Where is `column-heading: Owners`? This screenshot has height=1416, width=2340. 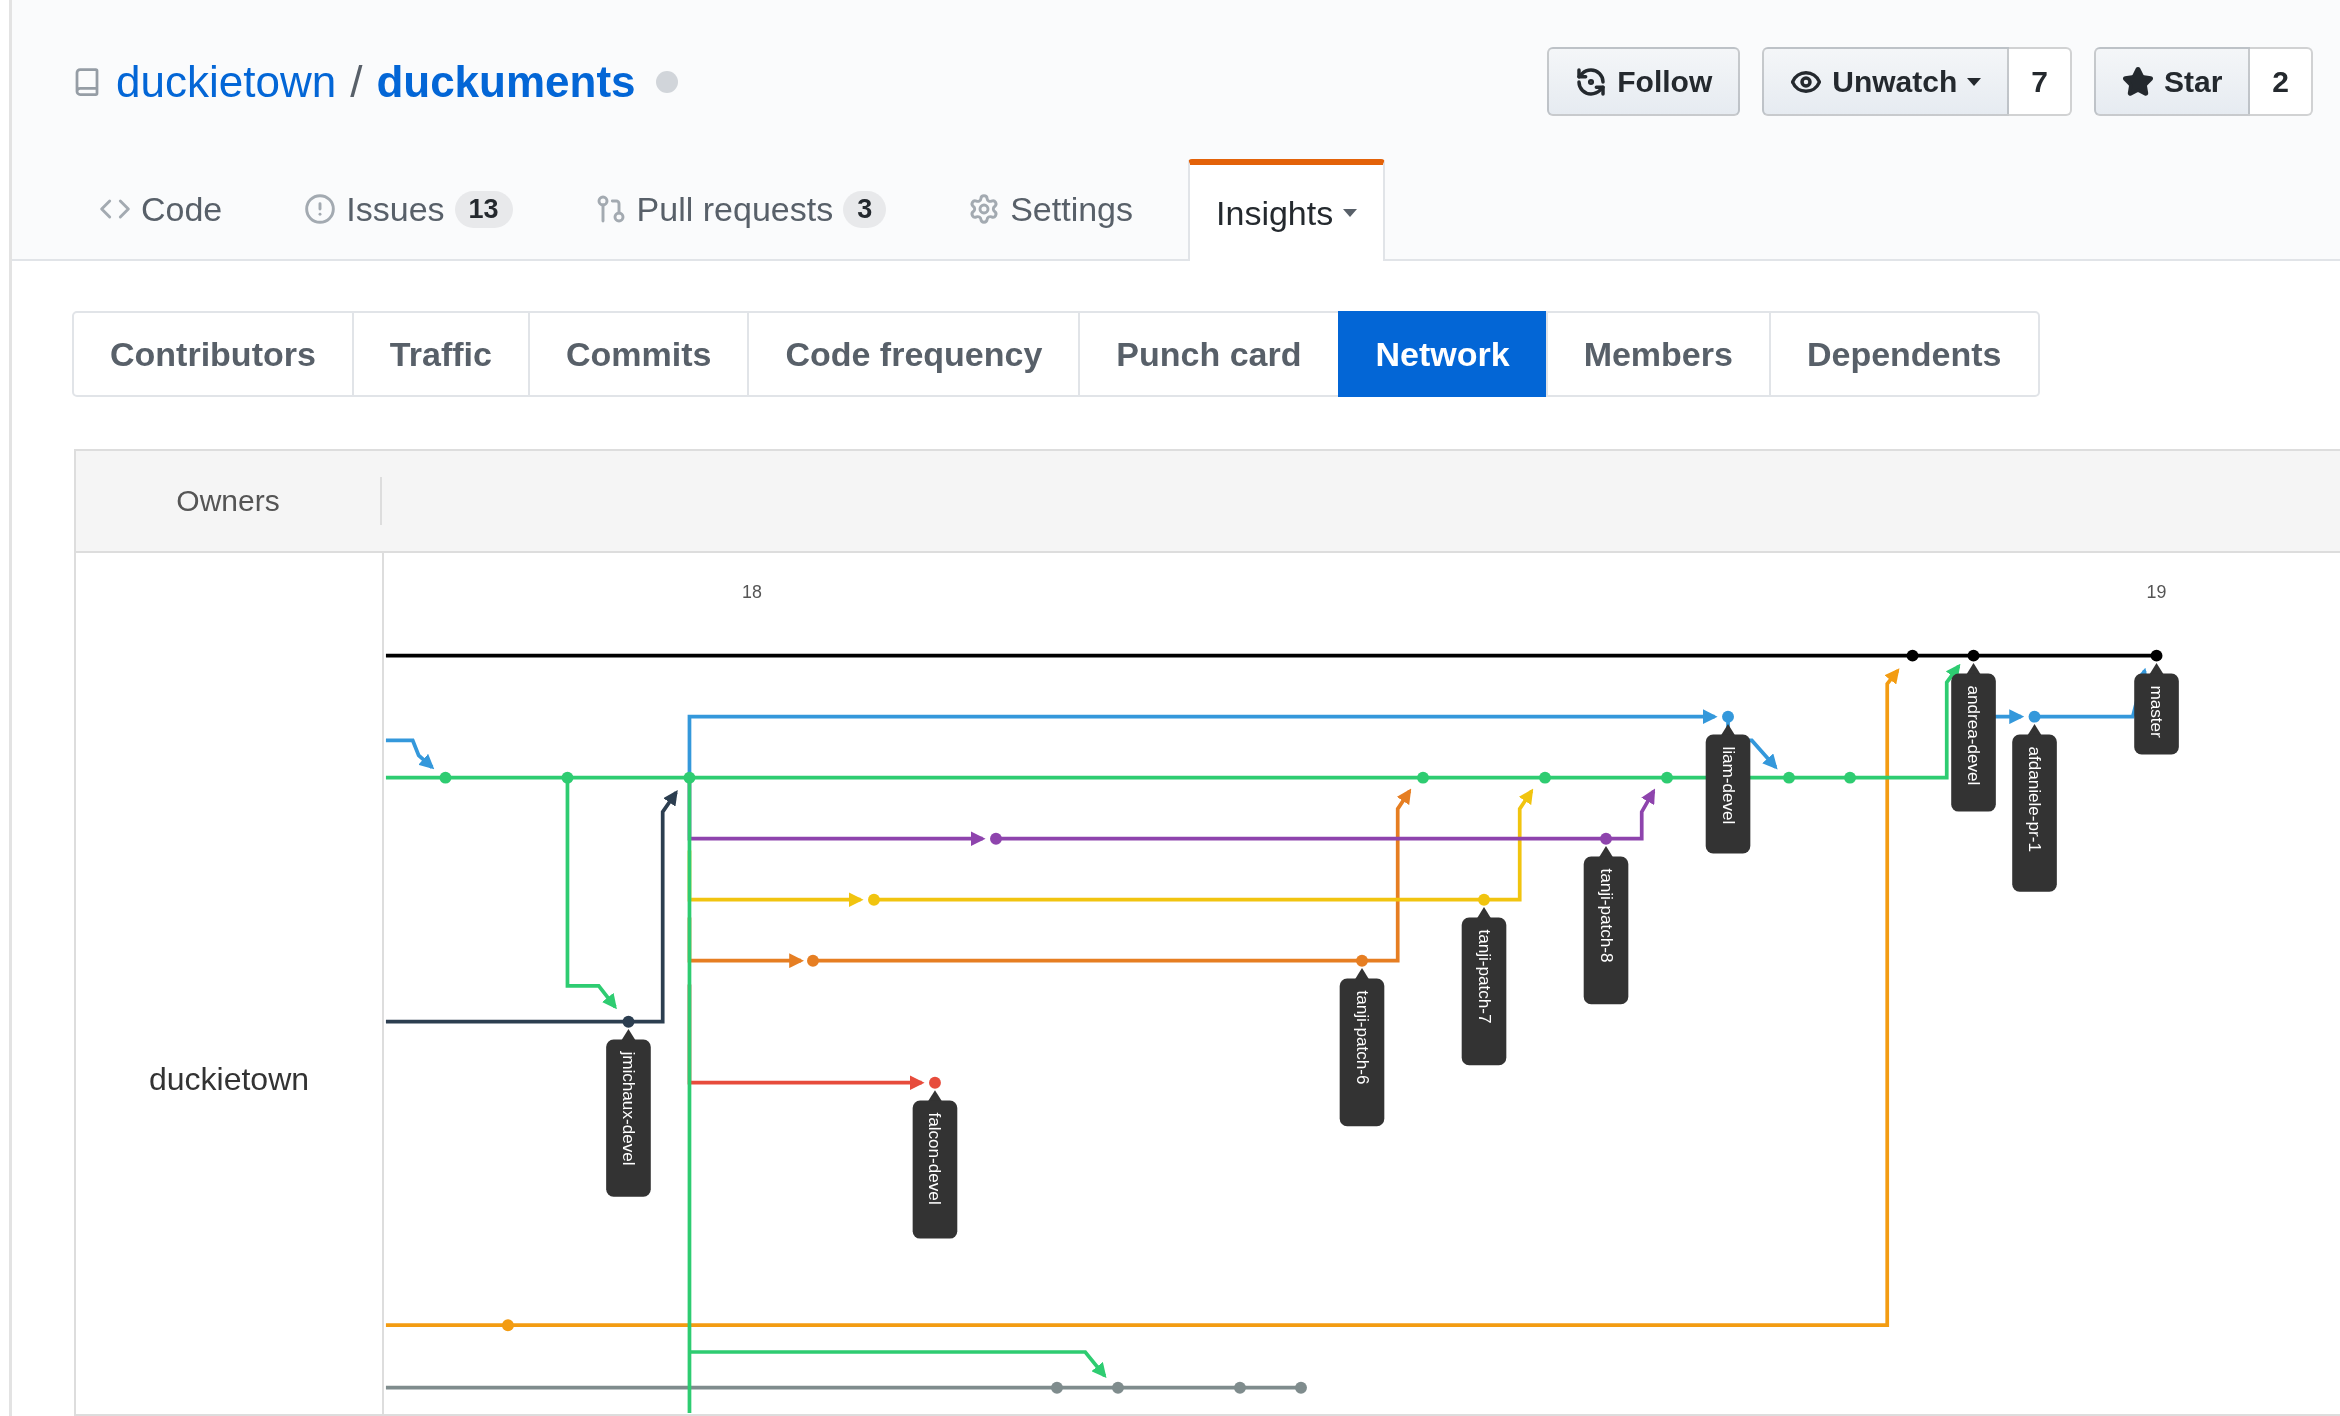 column-heading: Owners is located at coordinates (229, 501).